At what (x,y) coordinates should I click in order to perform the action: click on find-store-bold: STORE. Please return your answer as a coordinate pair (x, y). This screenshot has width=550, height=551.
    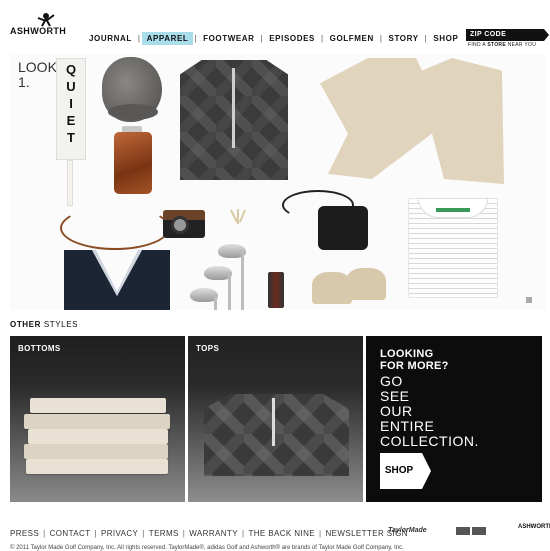
    Looking at the image, I should click on (496, 45).